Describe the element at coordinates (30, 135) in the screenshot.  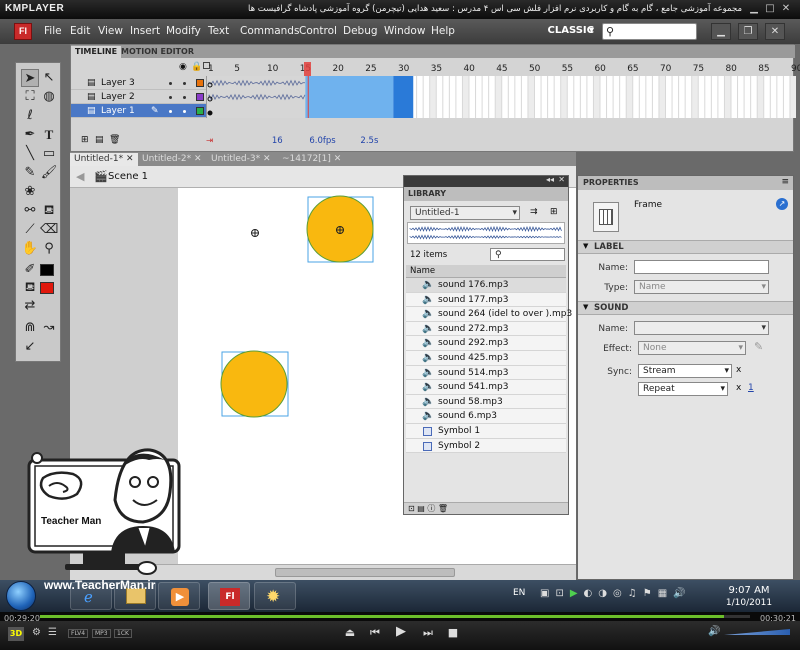
I see `pen-tool-icon: ✒` at that location.